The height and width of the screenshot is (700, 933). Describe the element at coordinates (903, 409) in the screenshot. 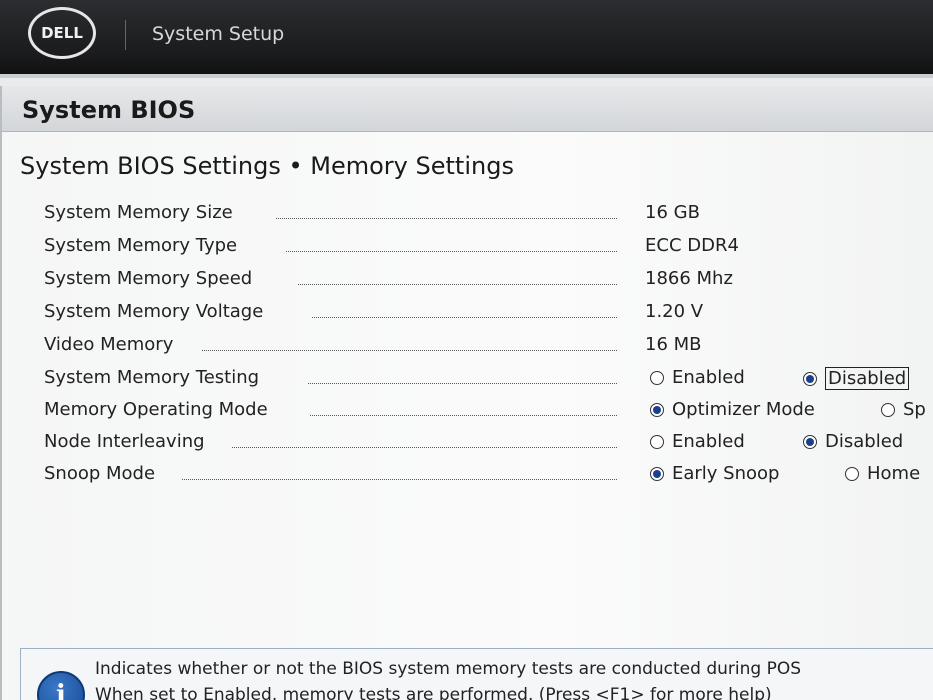

I see `spare-mode-radio: Sp` at that location.